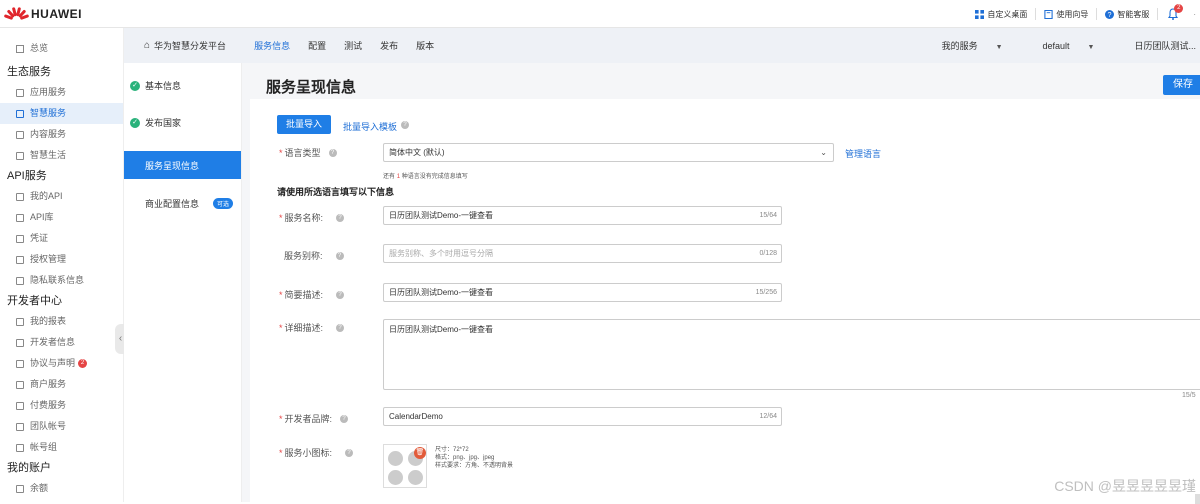 The image size is (1200, 504). I want to click on top-toolbar: 自定义桌面 使用向导 ? 智能客服 2 ·, so click(1083, 14).